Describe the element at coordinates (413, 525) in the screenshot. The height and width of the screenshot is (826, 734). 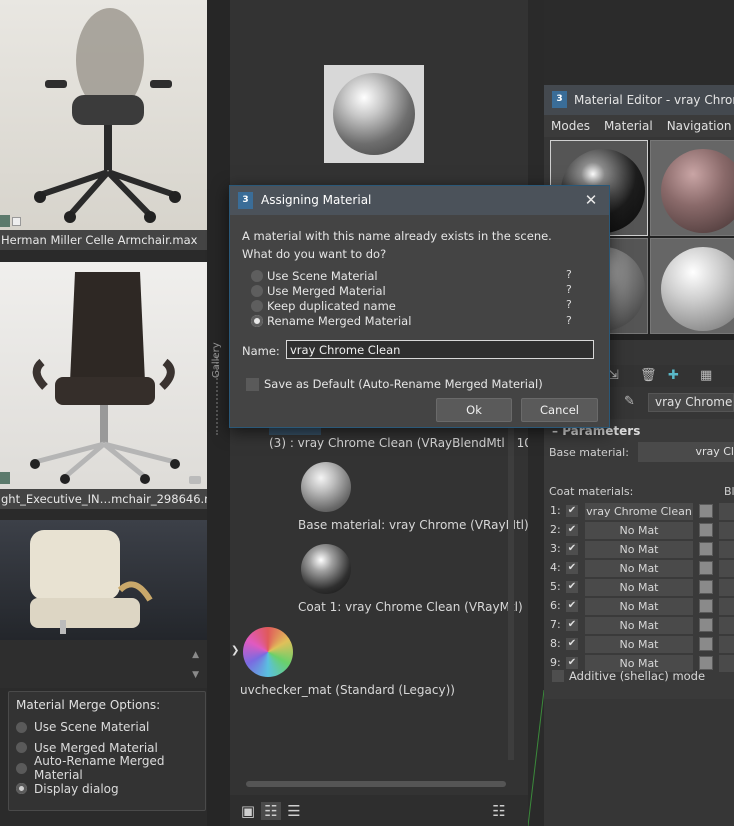
I see `material-entry-base: Base material: vray Chrome (VRayMtl)` at that location.